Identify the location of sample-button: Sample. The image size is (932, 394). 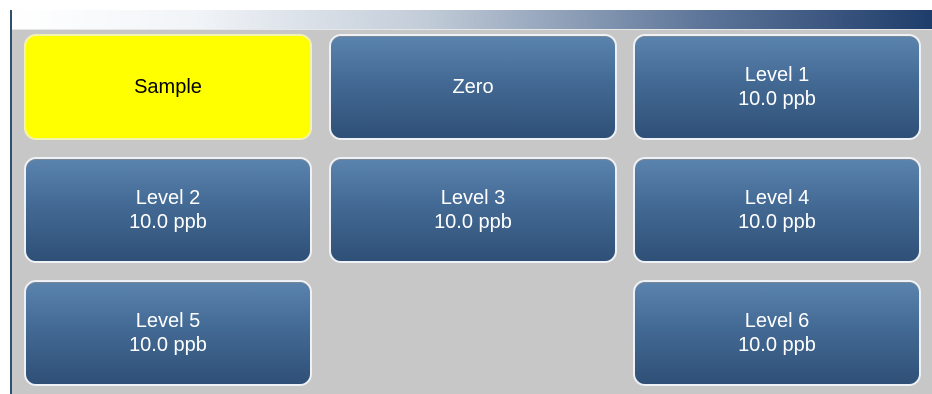
(168, 87).